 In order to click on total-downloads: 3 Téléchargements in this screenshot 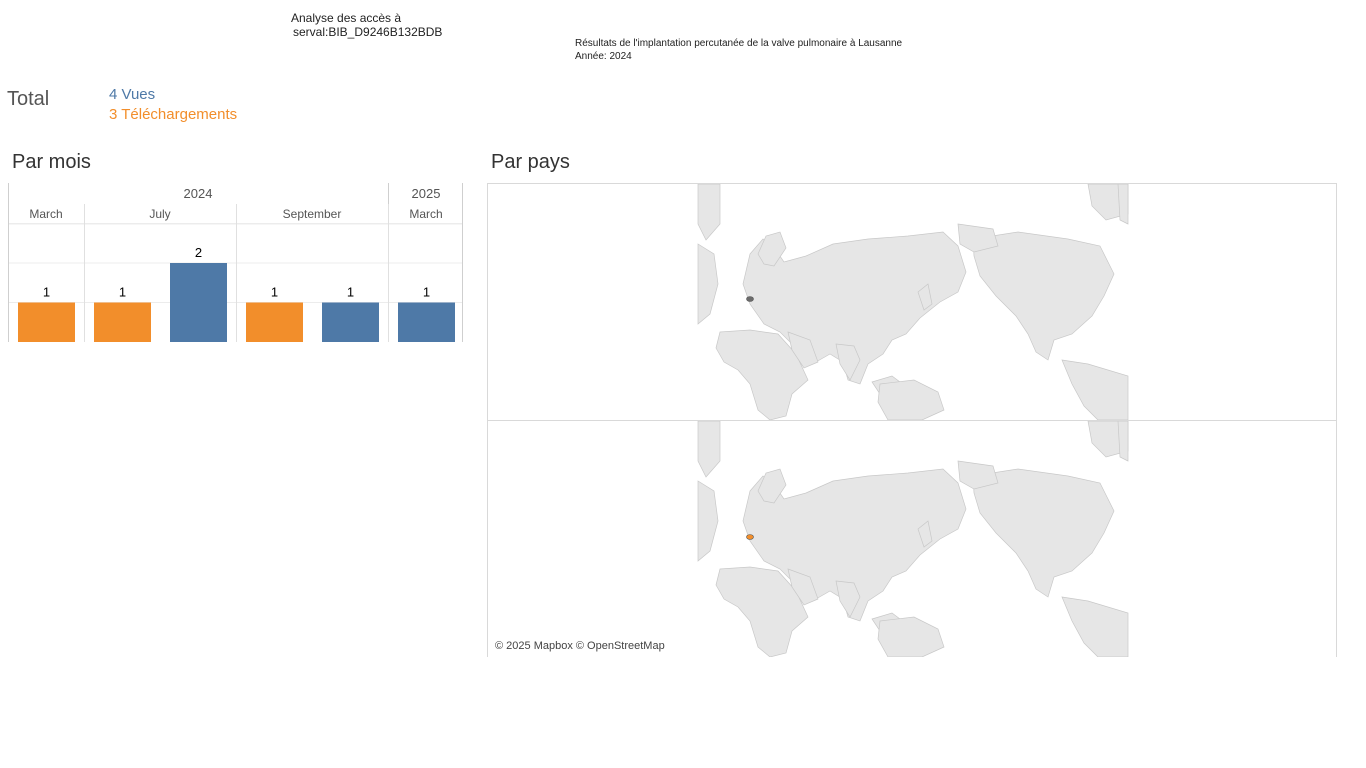, I will do `click(173, 114)`.